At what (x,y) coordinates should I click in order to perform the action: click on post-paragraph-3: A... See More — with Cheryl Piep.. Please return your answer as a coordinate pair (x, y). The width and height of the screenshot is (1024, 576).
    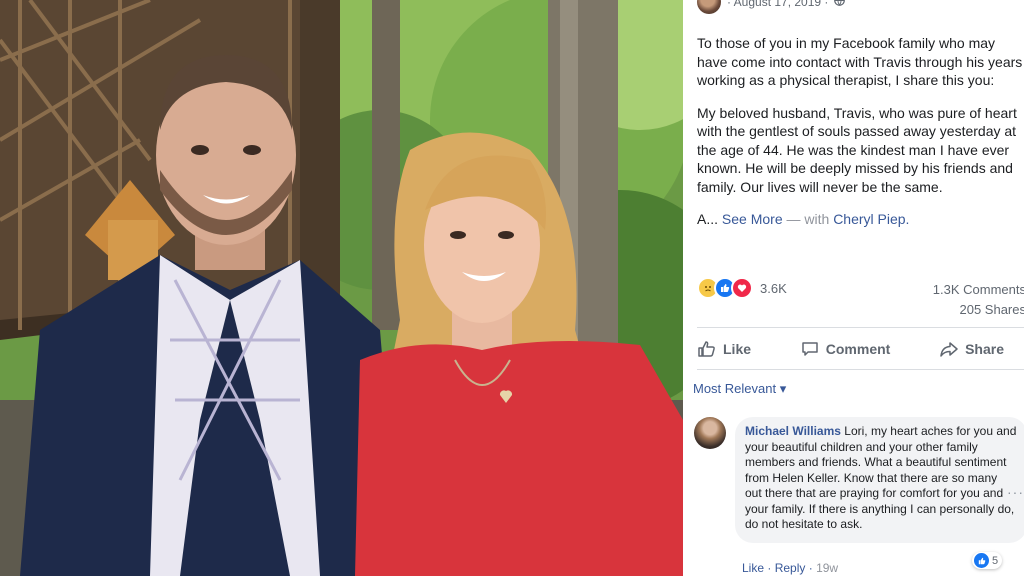
    Looking at the image, I should click on (860, 219).